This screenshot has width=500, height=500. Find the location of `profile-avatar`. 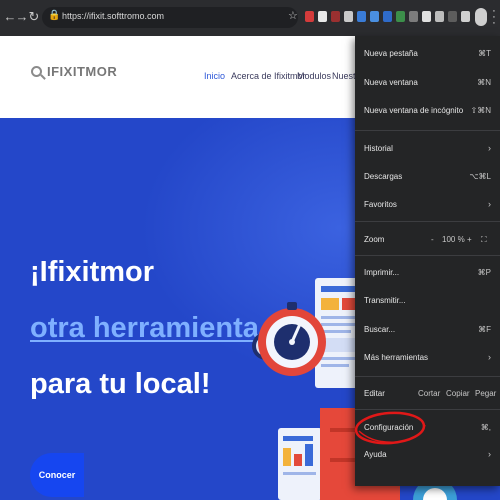

profile-avatar is located at coordinates (481, 17).